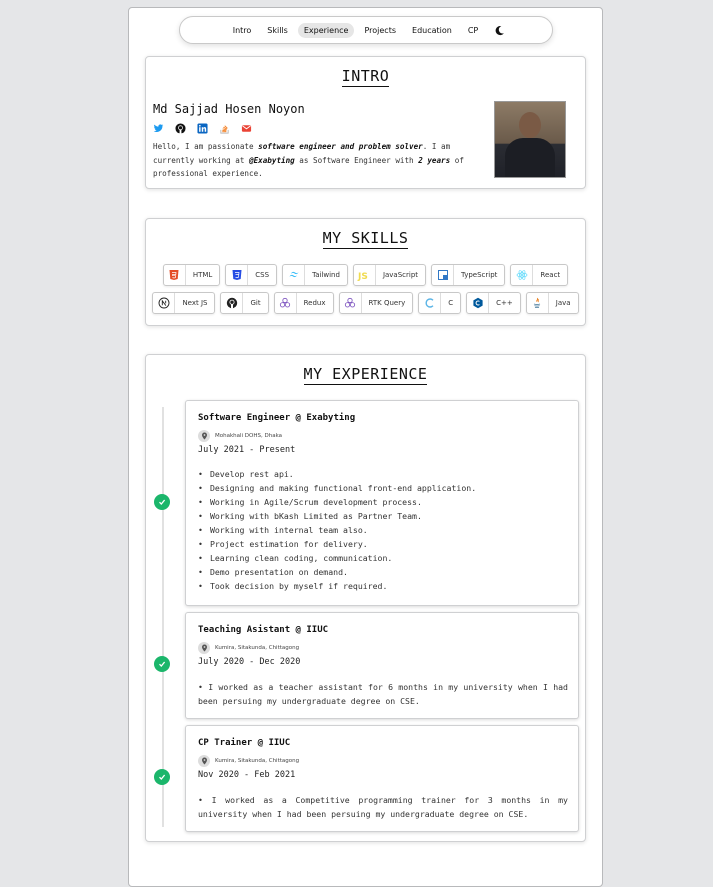  Describe the element at coordinates (522, 275) in the screenshot. I see `react-icon` at that location.